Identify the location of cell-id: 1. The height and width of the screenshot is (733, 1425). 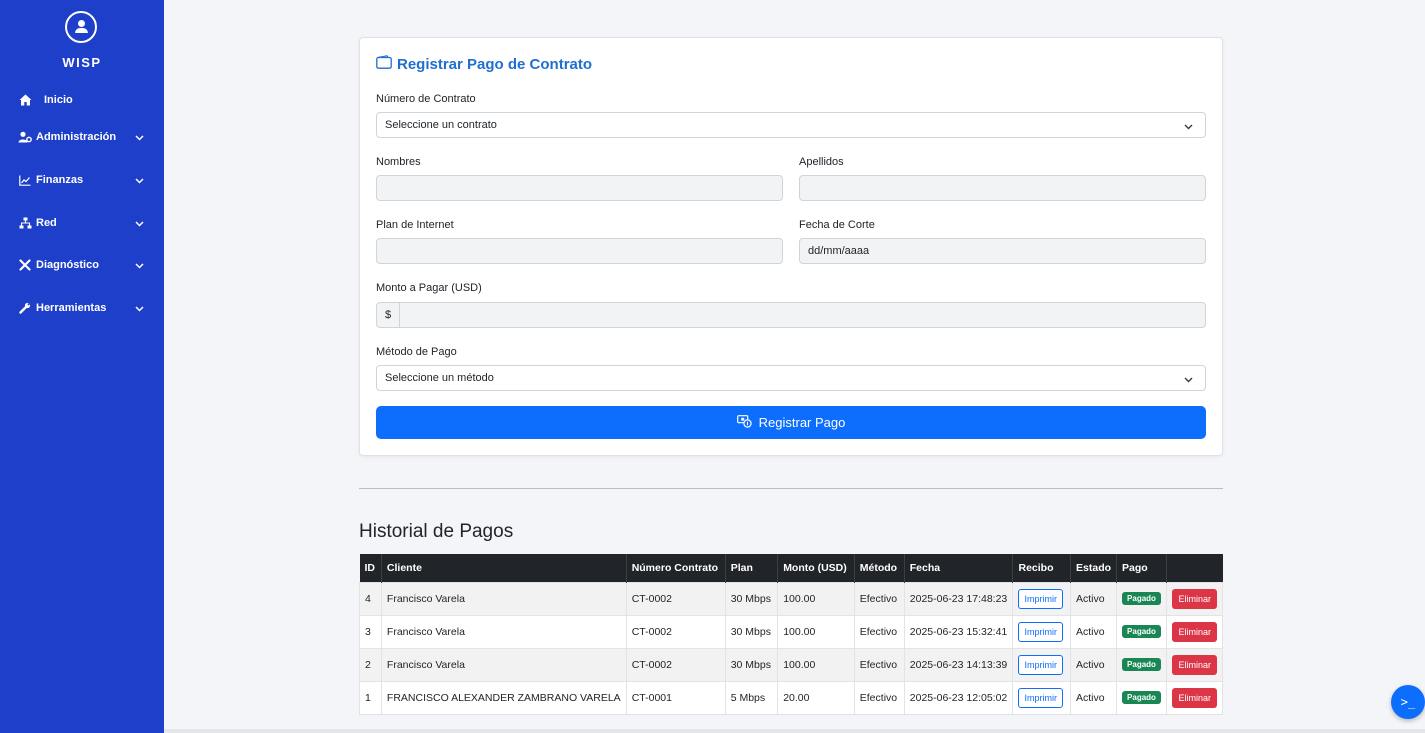
(370, 697).